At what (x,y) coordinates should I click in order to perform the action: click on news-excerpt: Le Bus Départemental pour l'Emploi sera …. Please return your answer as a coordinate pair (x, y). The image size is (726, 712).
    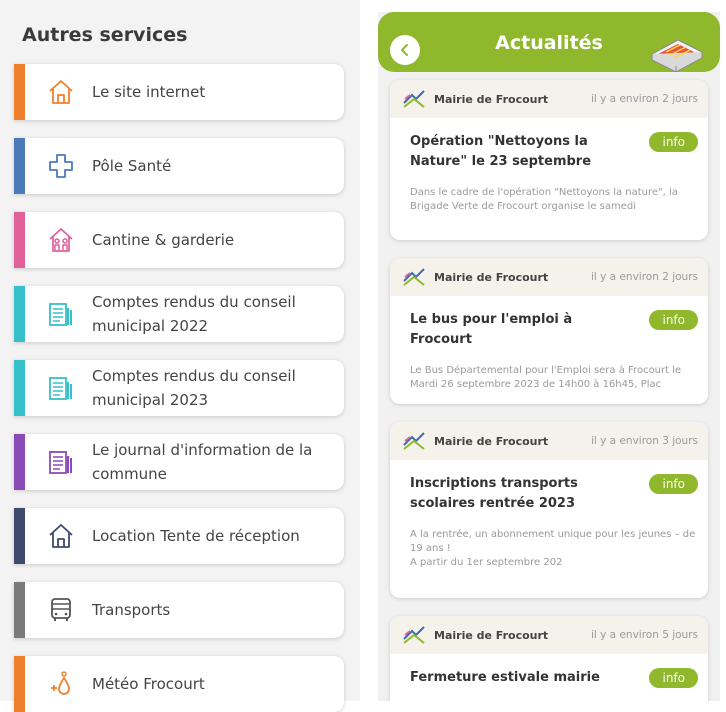
    Looking at the image, I should click on (546, 377).